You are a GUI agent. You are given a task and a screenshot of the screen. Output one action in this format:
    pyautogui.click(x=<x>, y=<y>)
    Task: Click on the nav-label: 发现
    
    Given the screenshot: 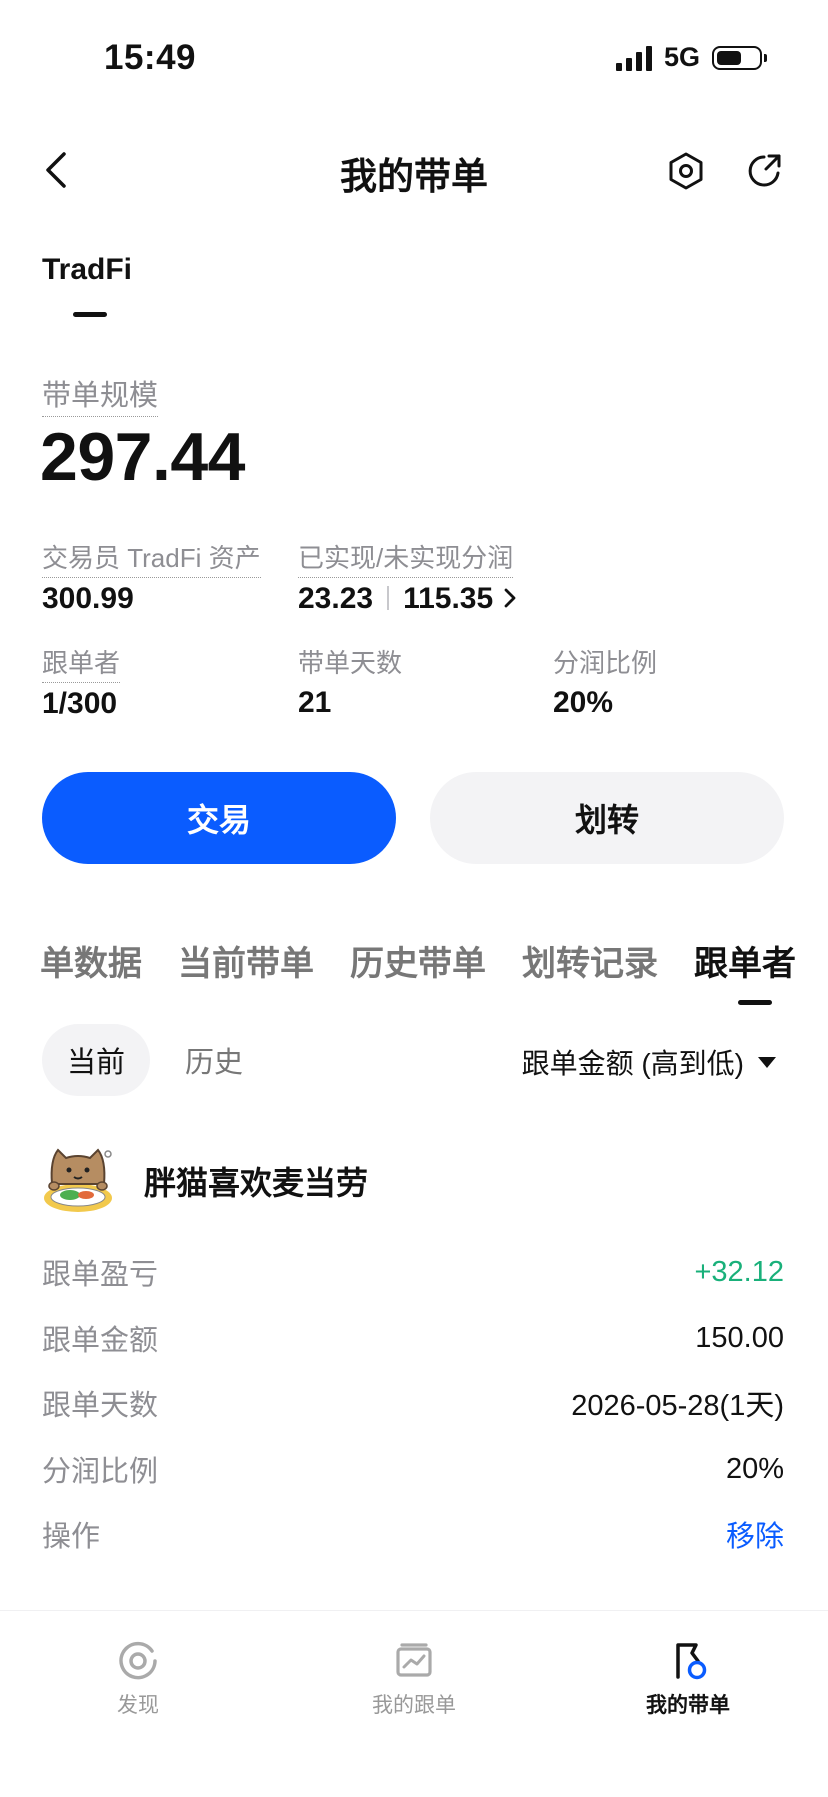 What is the action you would take?
    pyautogui.click(x=138, y=1705)
    